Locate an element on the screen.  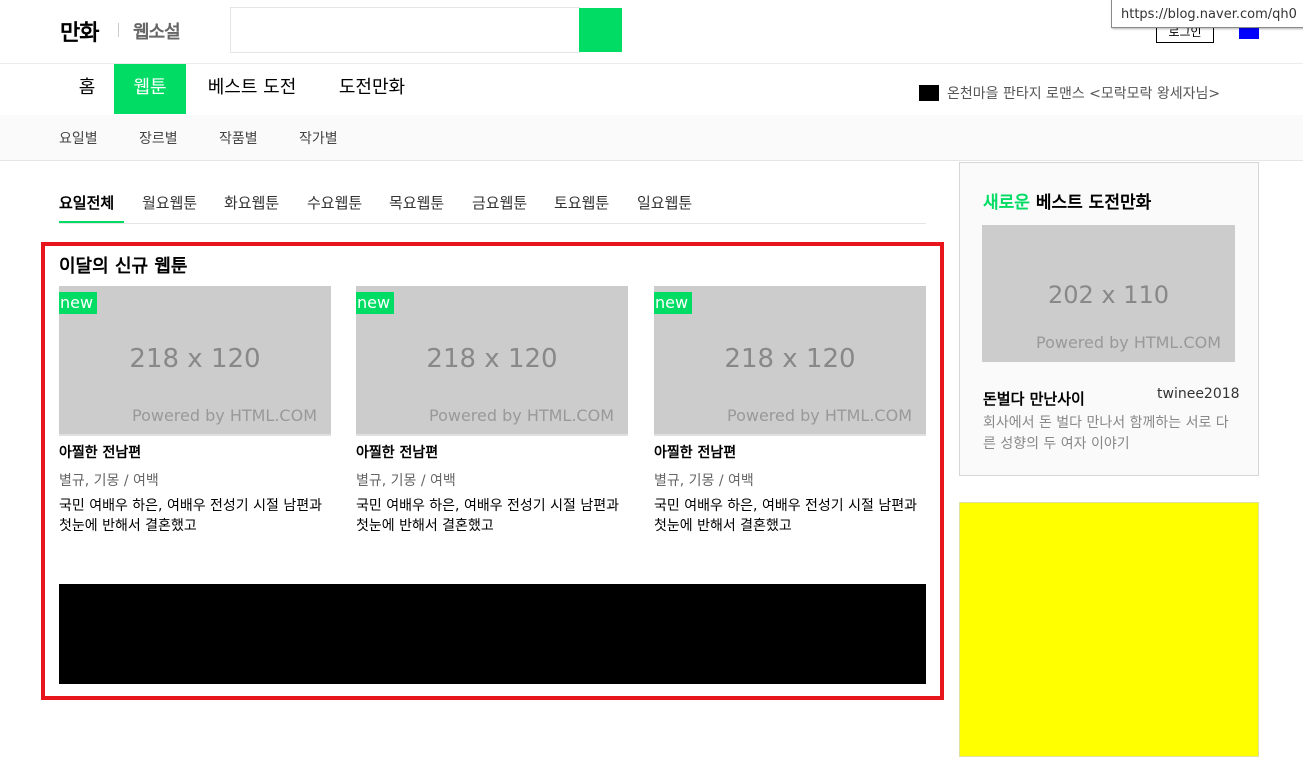
day-tab-divider is located at coordinates (492, 223).